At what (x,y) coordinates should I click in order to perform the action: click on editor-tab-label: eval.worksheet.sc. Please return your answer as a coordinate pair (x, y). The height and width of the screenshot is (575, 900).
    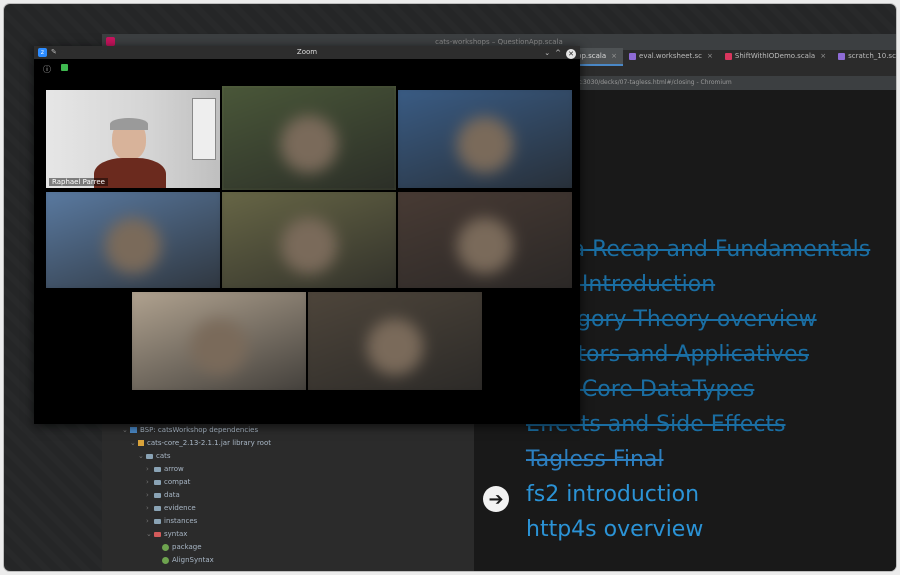
    Looking at the image, I should click on (671, 56).